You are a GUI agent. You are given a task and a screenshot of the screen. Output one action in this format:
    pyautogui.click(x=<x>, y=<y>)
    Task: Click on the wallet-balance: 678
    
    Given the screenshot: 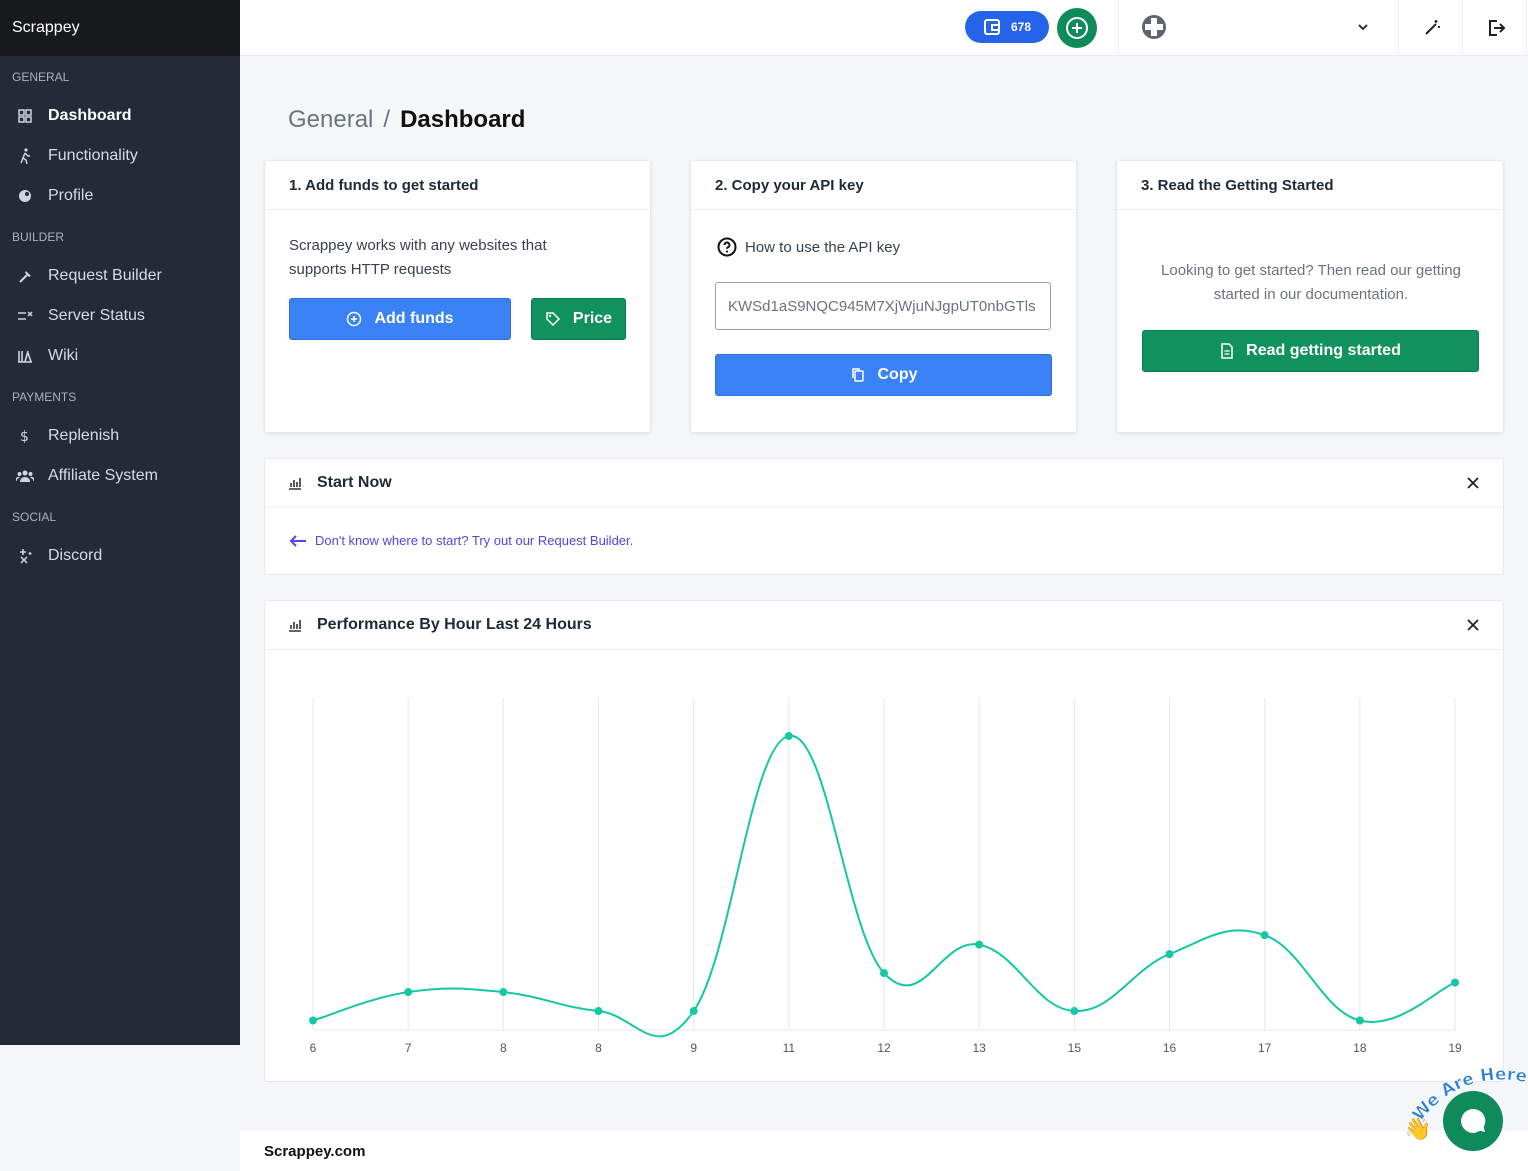 What is the action you would take?
    pyautogui.click(x=1021, y=27)
    